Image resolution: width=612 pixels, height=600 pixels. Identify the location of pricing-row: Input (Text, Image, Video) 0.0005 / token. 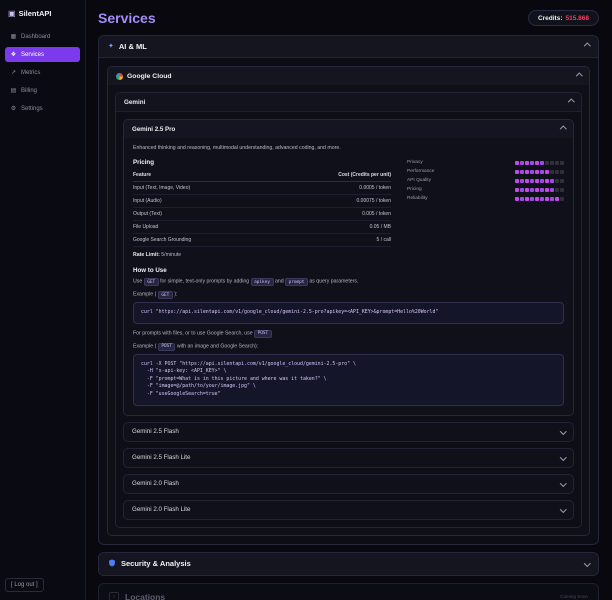
(262, 188).